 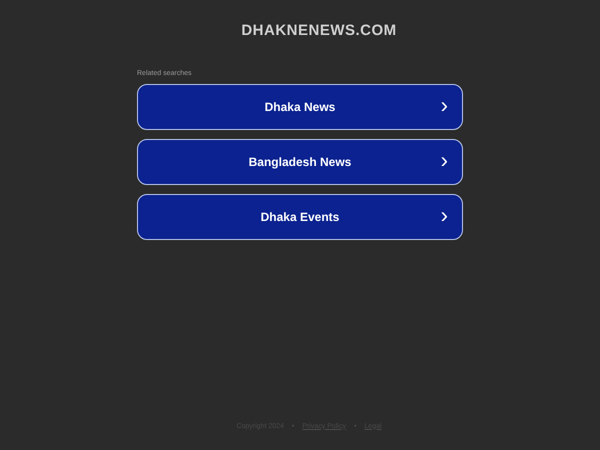 What do you see at coordinates (300, 162) in the screenshot?
I see `search-link: Bangladesh News ›` at bounding box center [300, 162].